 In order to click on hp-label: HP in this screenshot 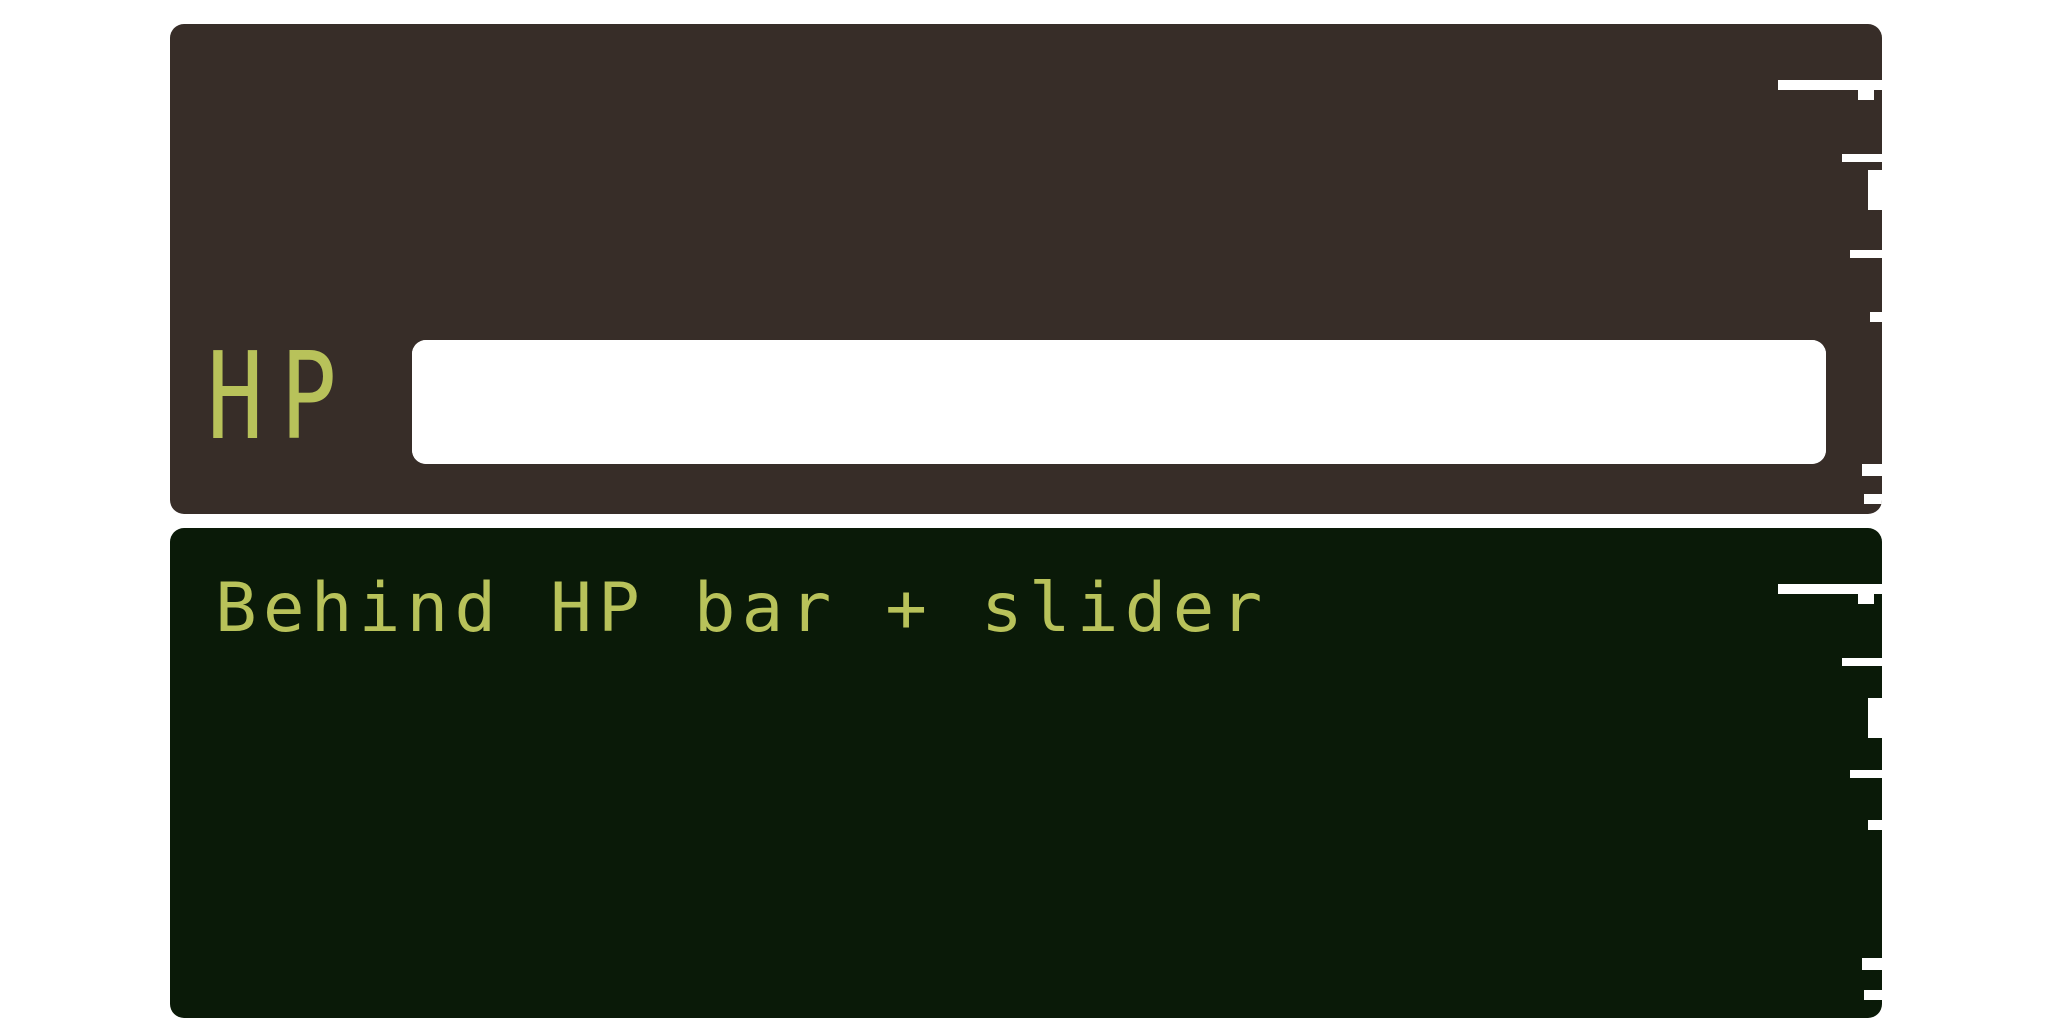, I will do `click(281, 397)`.